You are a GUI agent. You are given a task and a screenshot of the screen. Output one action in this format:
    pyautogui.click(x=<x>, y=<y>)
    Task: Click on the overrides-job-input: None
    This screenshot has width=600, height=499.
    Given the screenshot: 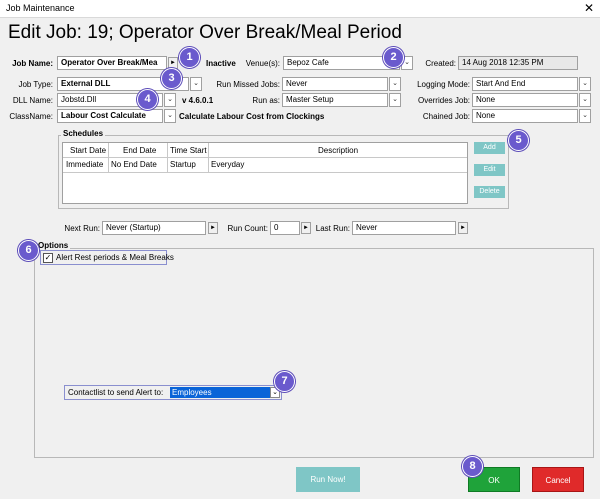 What is the action you would take?
    pyautogui.click(x=525, y=100)
    